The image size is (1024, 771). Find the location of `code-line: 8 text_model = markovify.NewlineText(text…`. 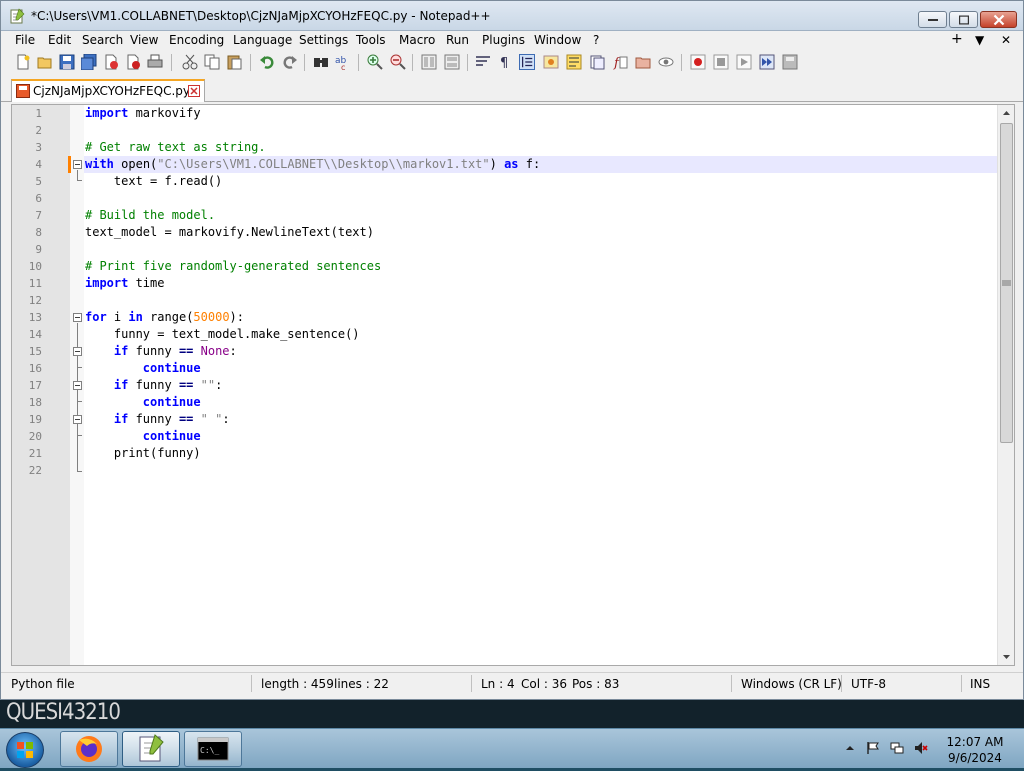

code-line: 8 text_model = markovify.NewlineText(text… is located at coordinates (512, 232).